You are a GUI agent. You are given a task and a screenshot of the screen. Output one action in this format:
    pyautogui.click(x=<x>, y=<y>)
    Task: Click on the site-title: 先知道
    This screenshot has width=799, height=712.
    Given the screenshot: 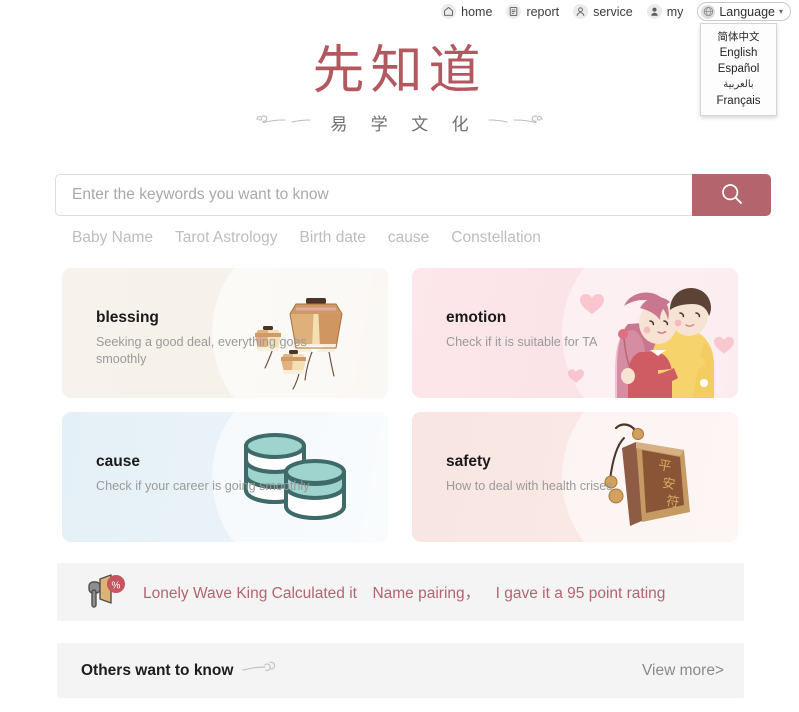 What is the action you would take?
    pyautogui.click(x=399, y=71)
    